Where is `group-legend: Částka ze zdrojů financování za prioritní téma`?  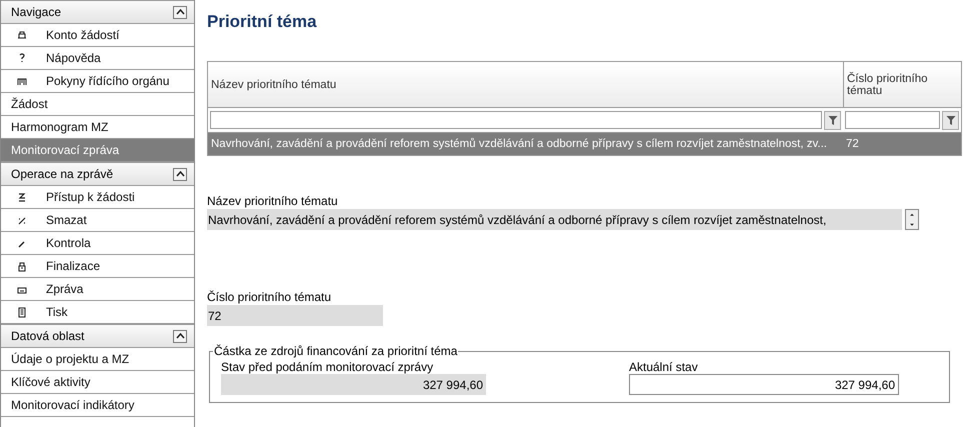
group-legend: Částka ze zdrojů financování za prioritní téma is located at coordinates (335, 351).